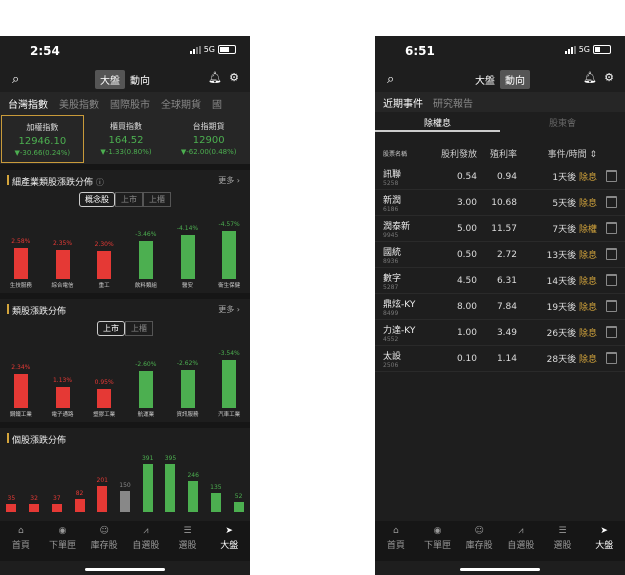 This screenshot has height=575, width=625. I want to click on event-cell: 28天後 除息, so click(557, 358).